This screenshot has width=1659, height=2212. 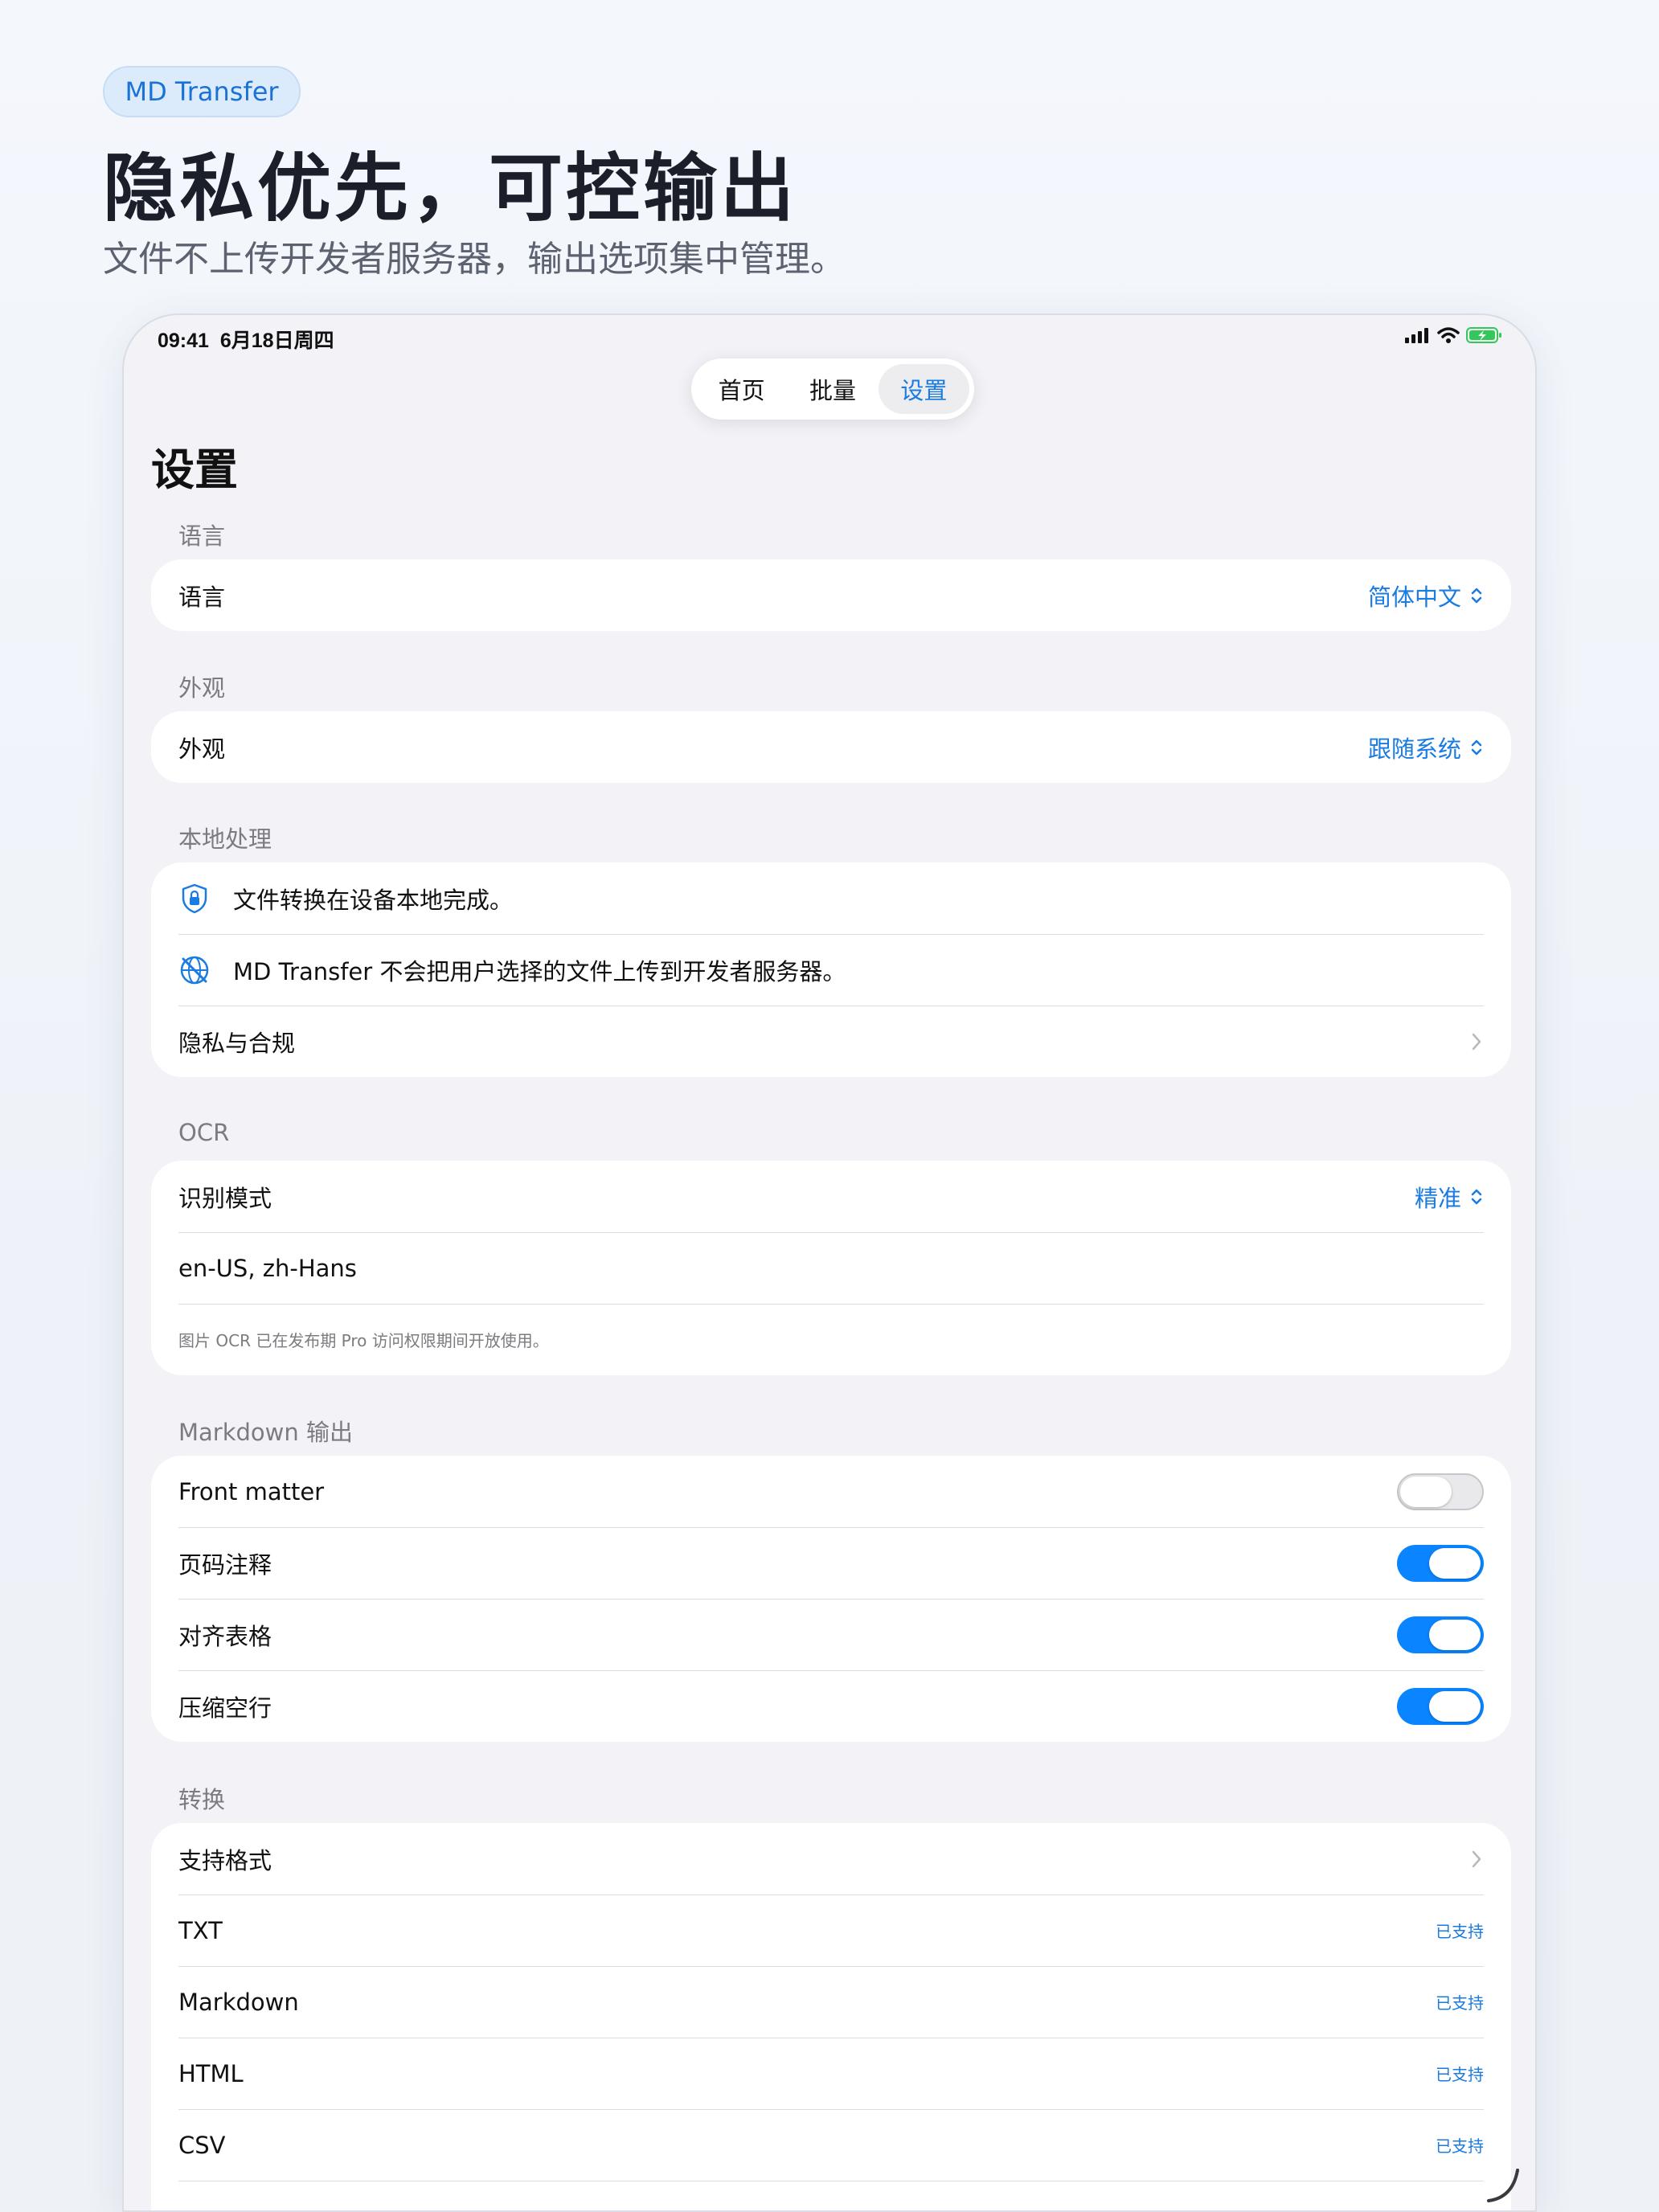 What do you see at coordinates (831, 1859) in the screenshot?
I see `supported-formats-row: 支持格式` at bounding box center [831, 1859].